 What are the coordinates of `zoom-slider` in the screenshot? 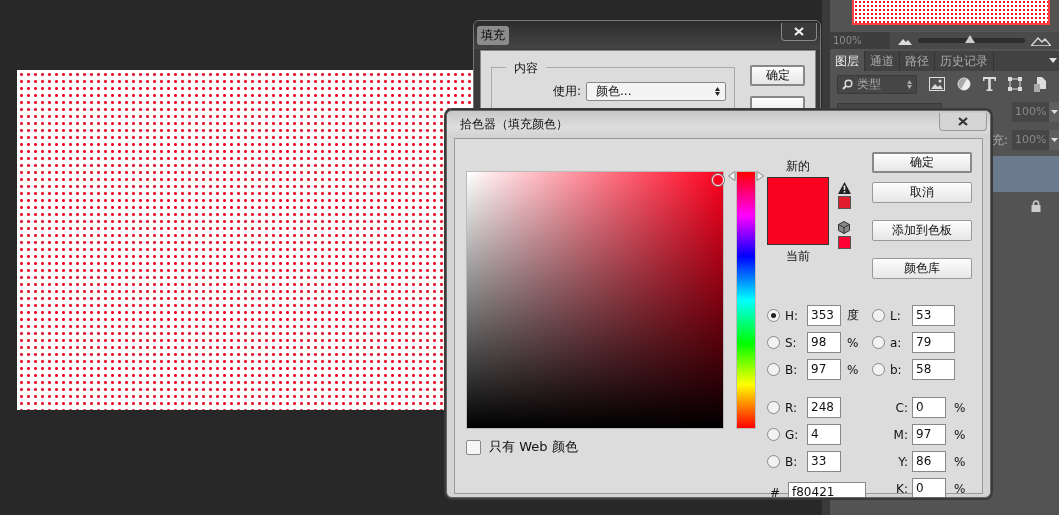 It's located at (971, 40).